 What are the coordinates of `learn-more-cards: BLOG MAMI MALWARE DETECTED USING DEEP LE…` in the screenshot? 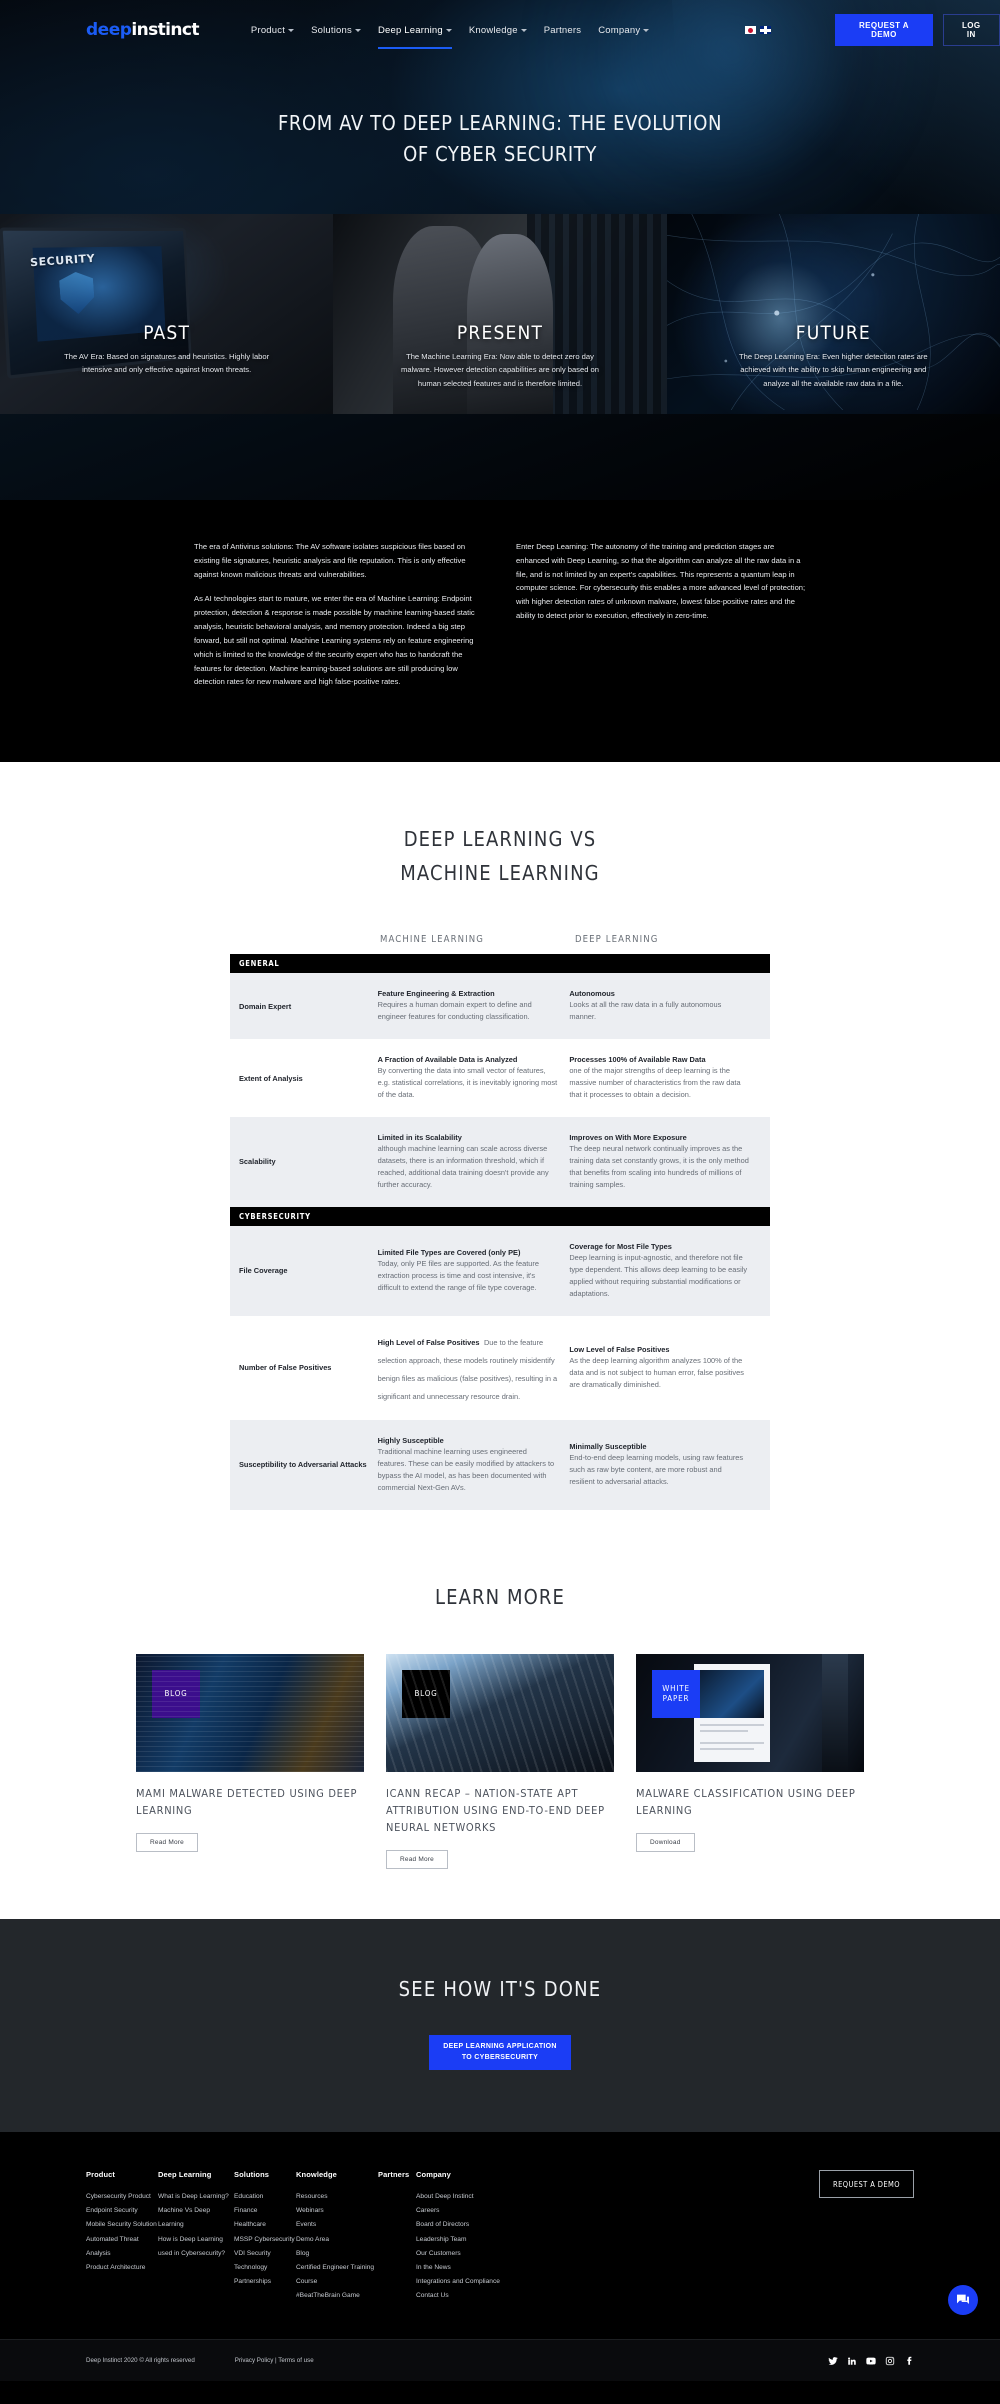 It's located at (500, 1786).